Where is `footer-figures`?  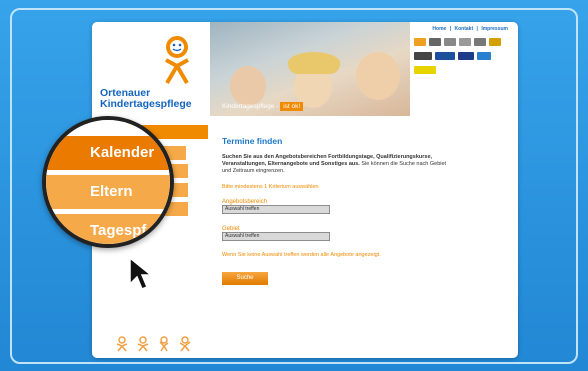
footer-figures is located at coordinates (153, 344).